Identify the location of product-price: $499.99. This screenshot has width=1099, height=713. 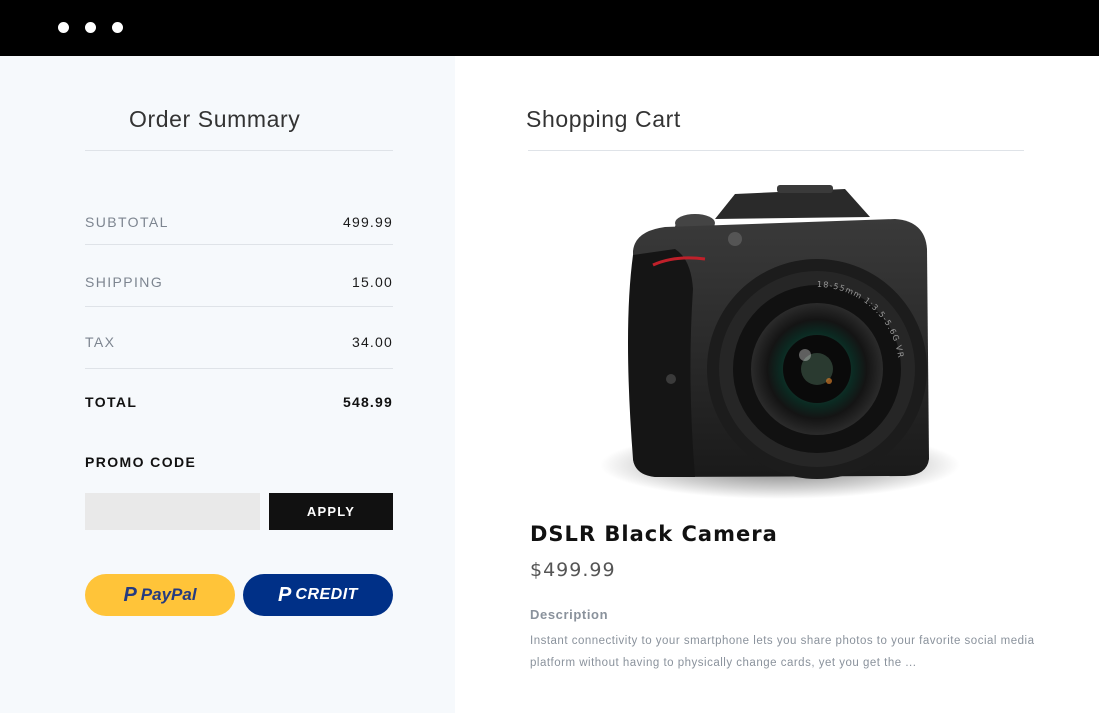
(573, 570).